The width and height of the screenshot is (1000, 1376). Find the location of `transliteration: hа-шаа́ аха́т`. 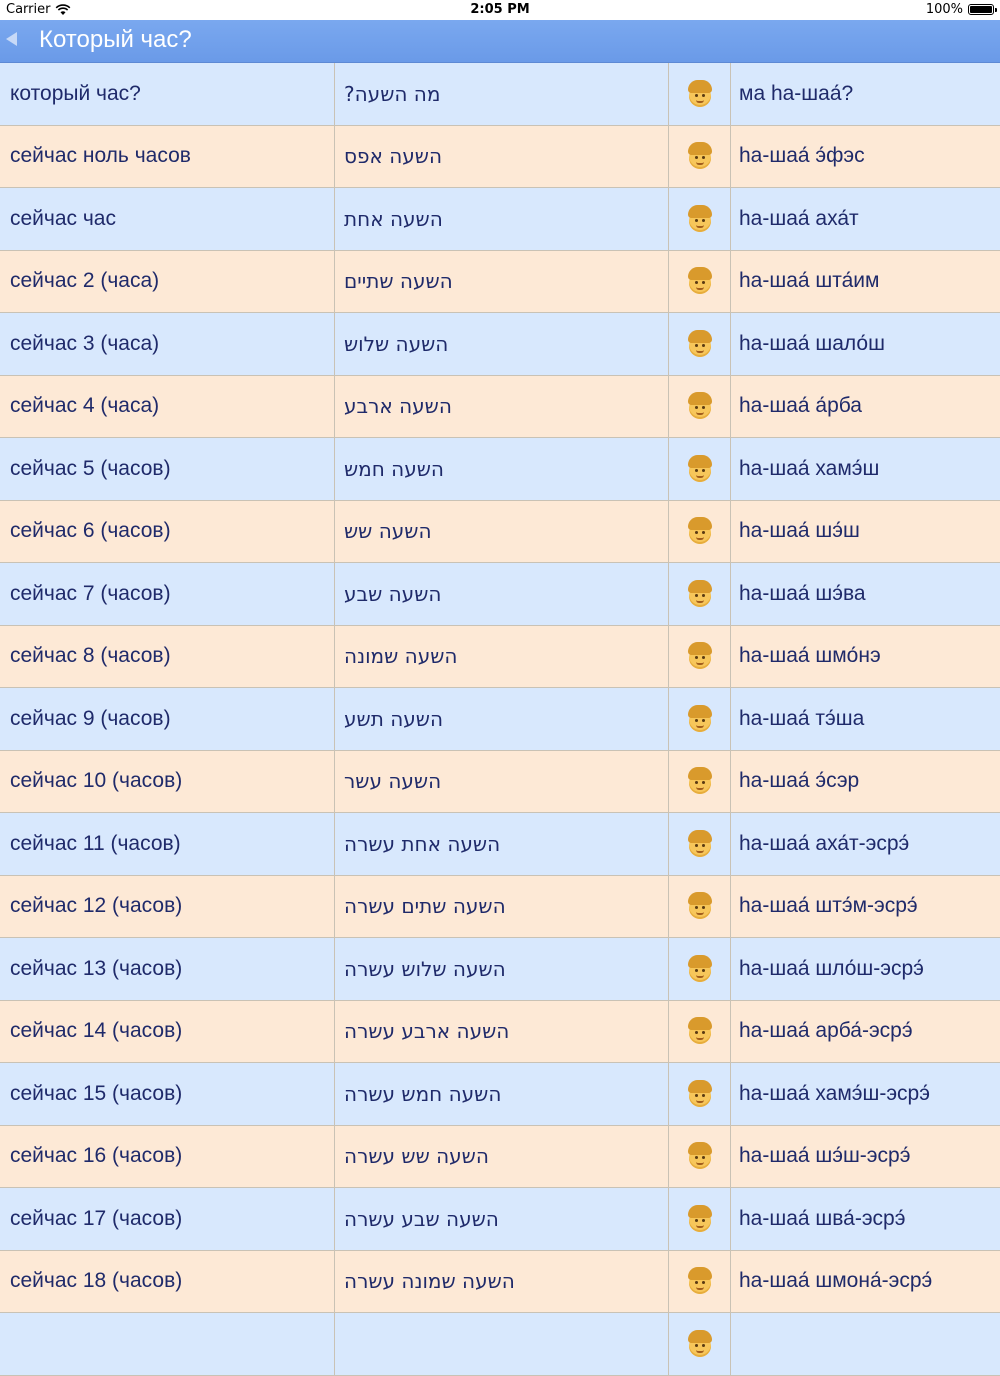

transliteration: hа-шаа́ аха́т is located at coordinates (799, 218).